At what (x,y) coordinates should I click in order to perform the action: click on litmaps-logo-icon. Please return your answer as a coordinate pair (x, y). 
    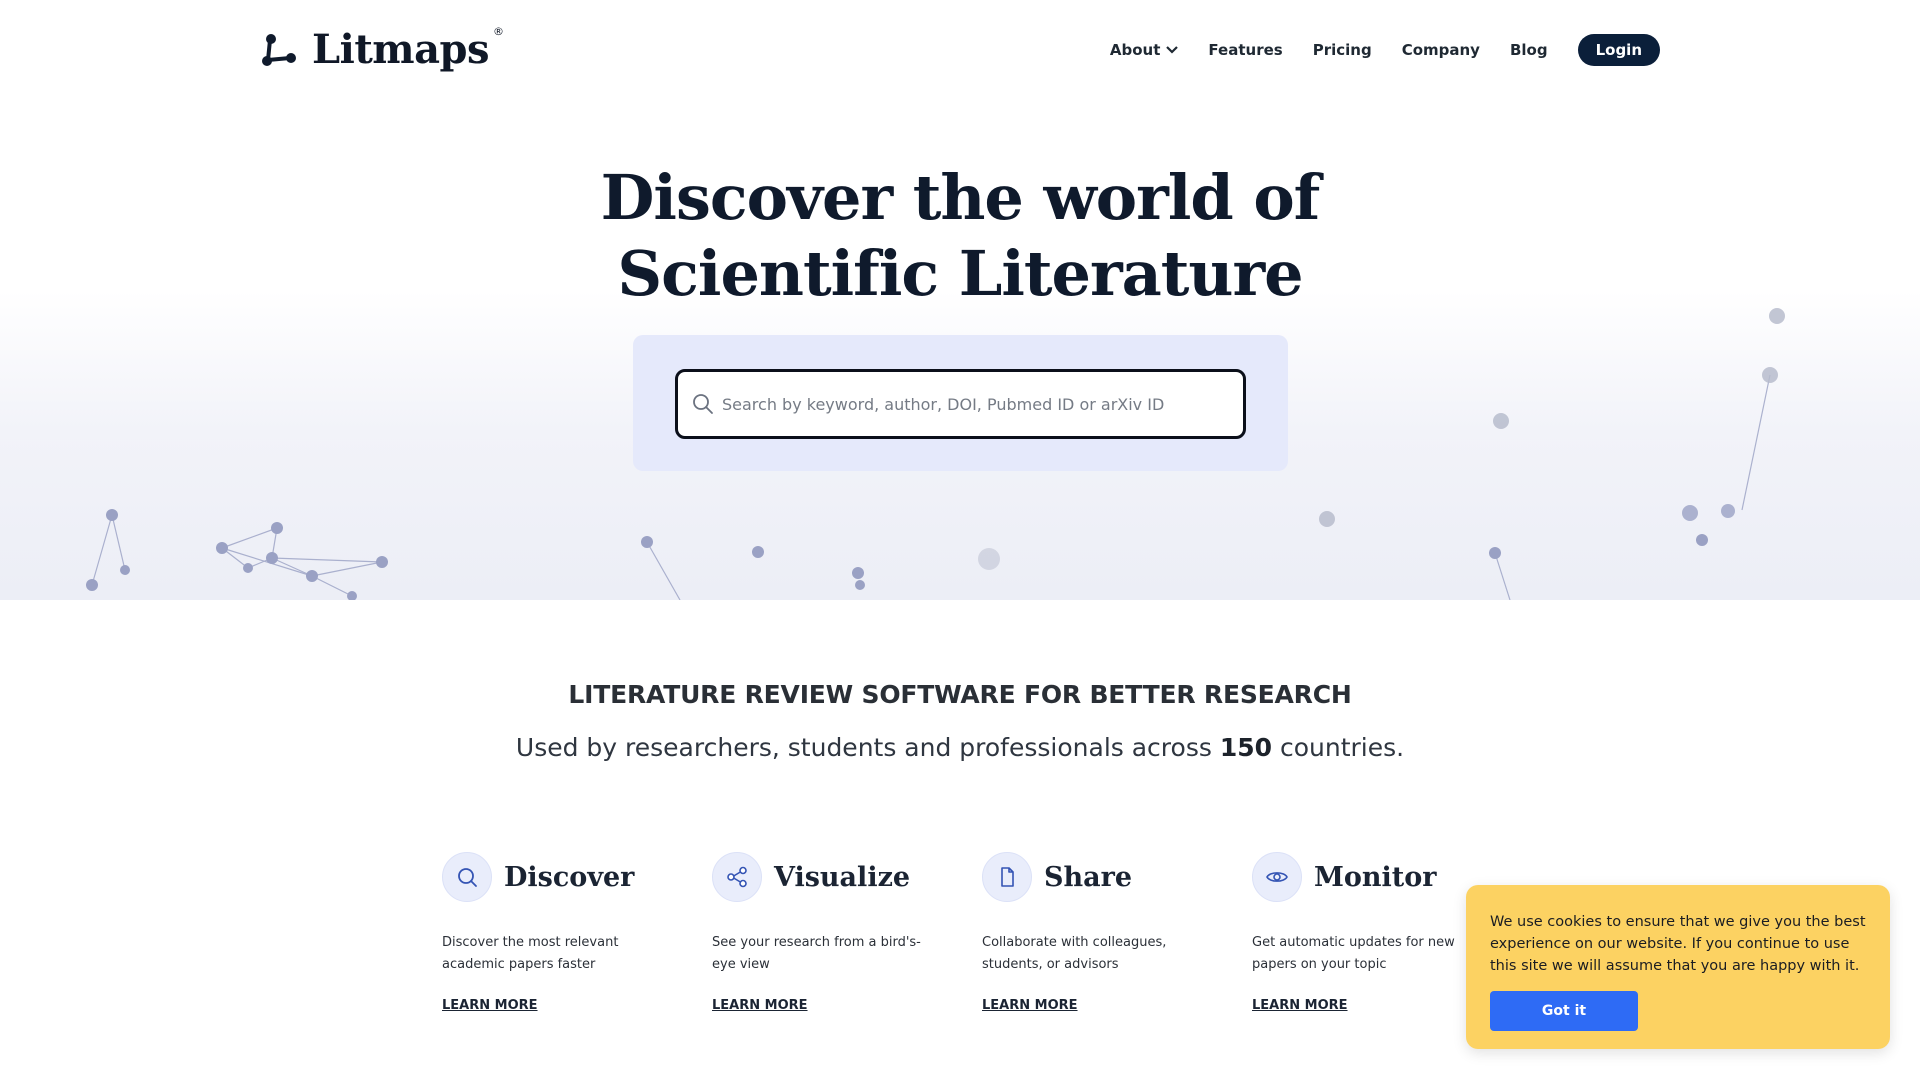
    Looking at the image, I should click on (279, 49).